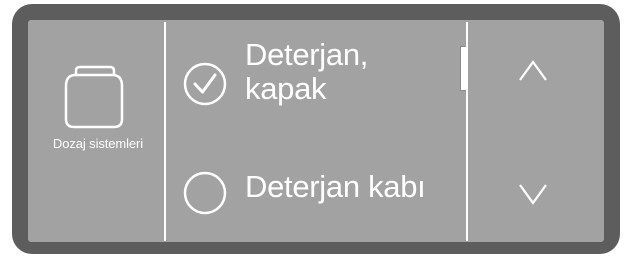 The image size is (635, 258). What do you see at coordinates (533, 71) in the screenshot?
I see `chevron-up-icon` at bounding box center [533, 71].